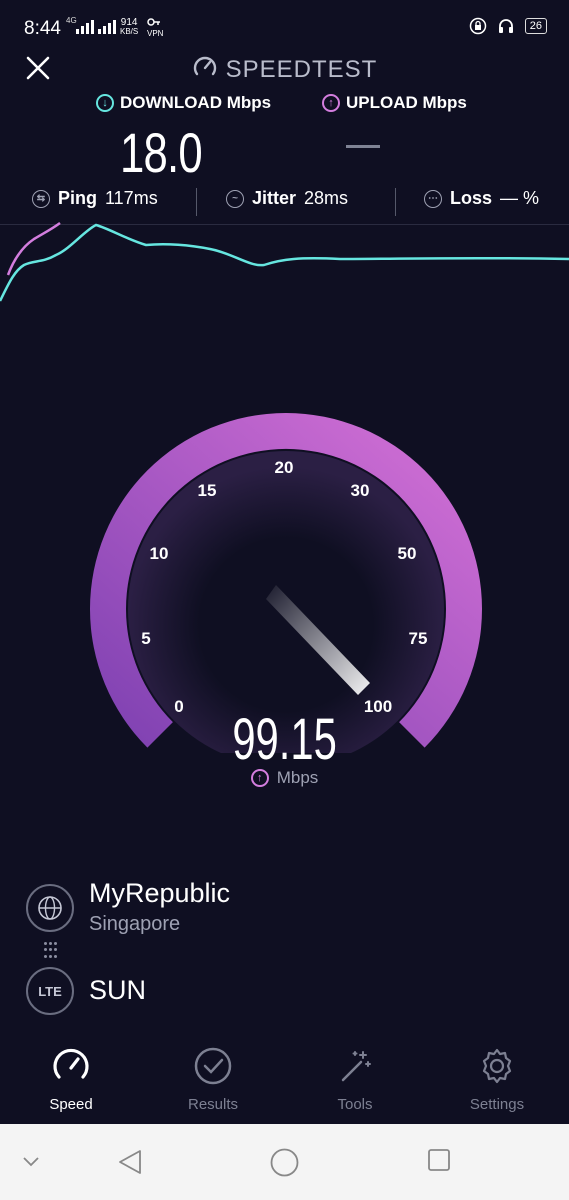 The height and width of the screenshot is (1200, 569). I want to click on status-bar: 8:44 4G 914 KB/S VPN 26, so click(284, 26).